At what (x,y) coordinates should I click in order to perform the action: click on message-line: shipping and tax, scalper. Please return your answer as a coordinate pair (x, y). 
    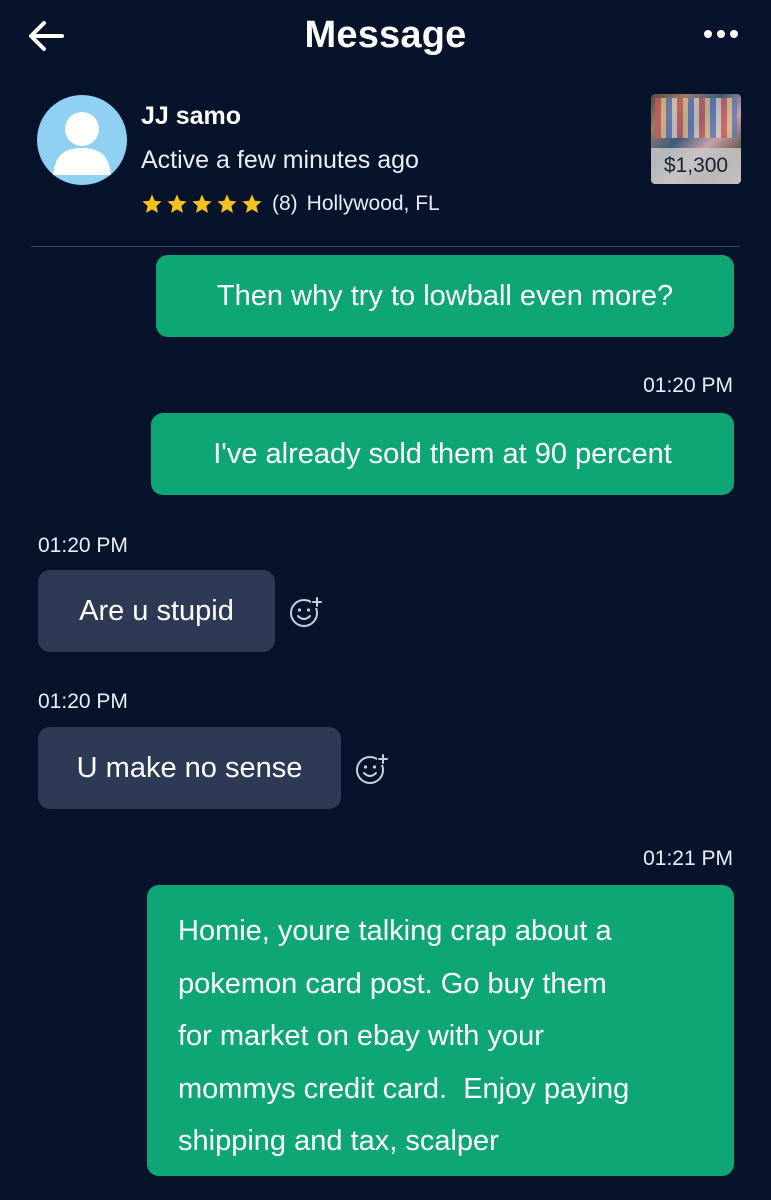
    Looking at the image, I should click on (338, 1141).